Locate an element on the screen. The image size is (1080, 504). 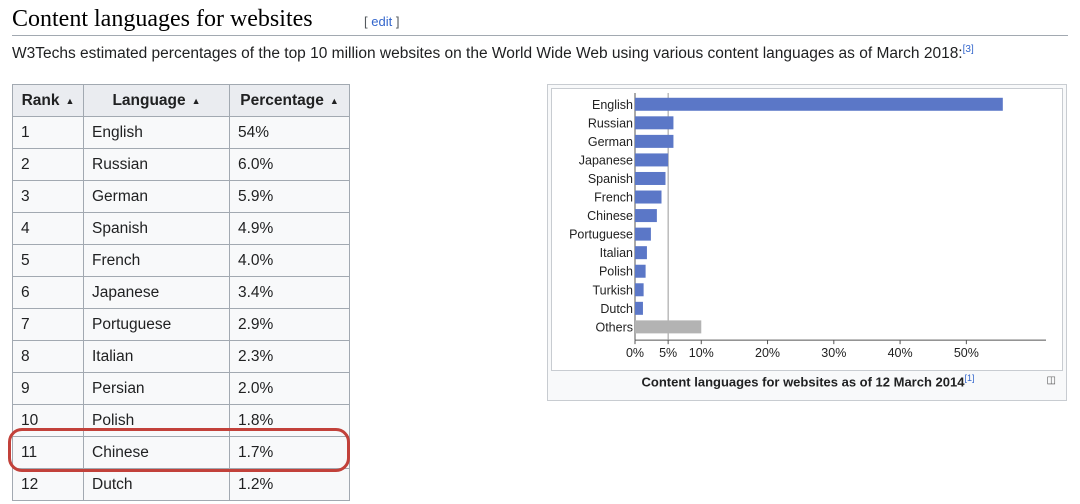
rank-cell: 3 is located at coordinates (48, 196).